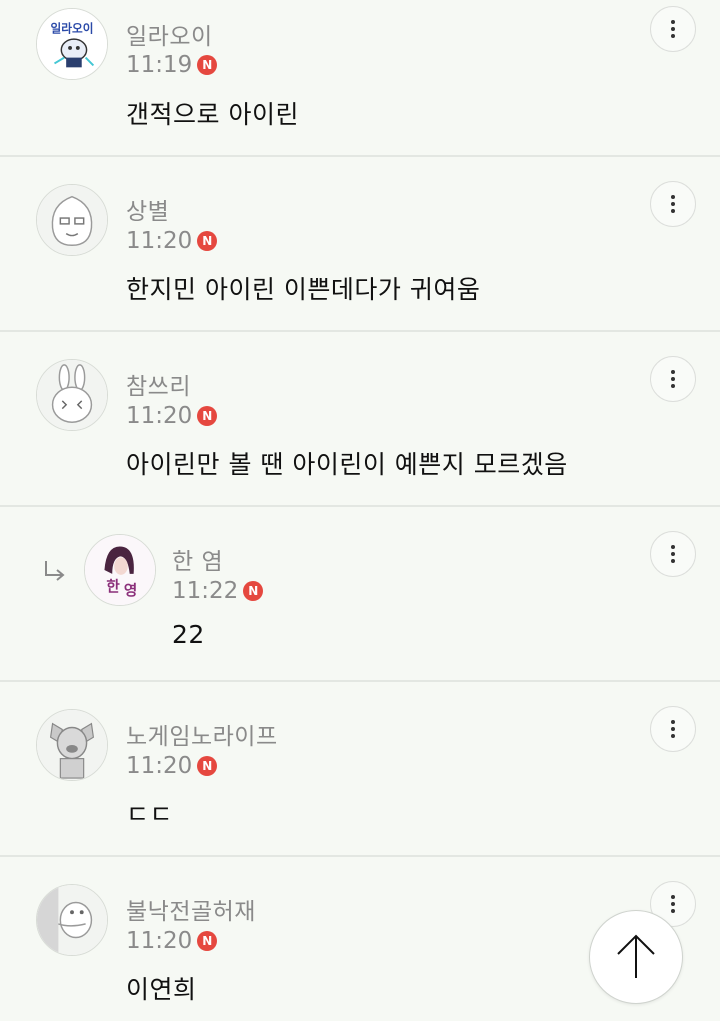 This screenshot has height=1021, width=720. What do you see at coordinates (188, 634) in the screenshot?
I see `comment-text: 22` at bounding box center [188, 634].